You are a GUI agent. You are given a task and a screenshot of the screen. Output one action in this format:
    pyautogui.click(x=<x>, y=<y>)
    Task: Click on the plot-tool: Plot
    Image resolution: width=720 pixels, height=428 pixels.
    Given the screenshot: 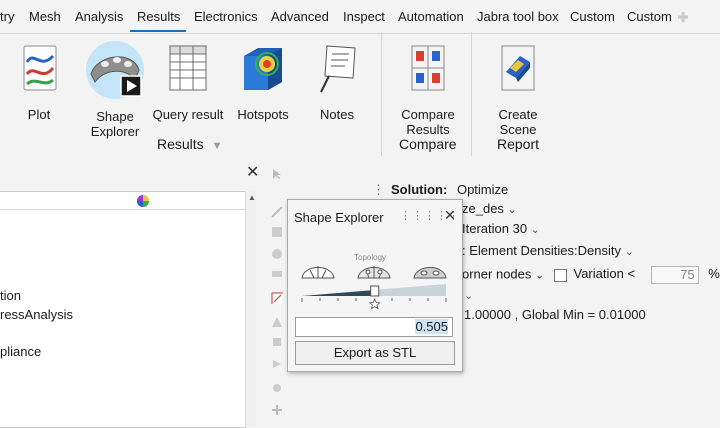 What is the action you would take?
    pyautogui.click(x=39, y=82)
    